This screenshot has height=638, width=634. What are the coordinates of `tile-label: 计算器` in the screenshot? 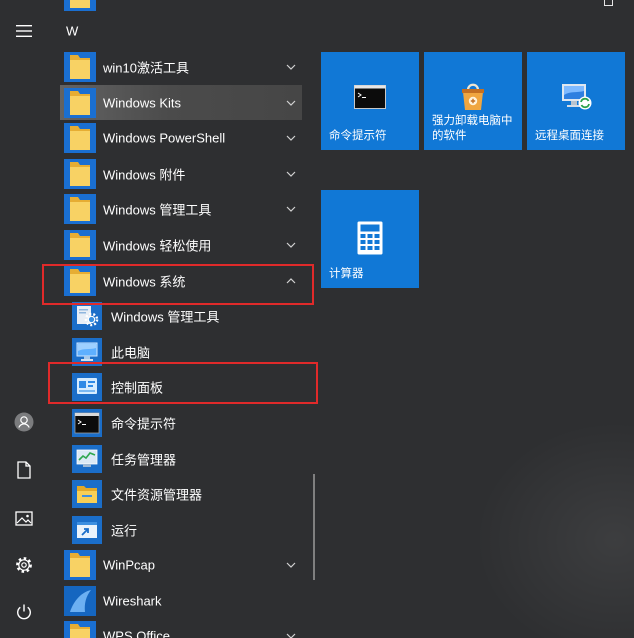 It's located at (346, 274).